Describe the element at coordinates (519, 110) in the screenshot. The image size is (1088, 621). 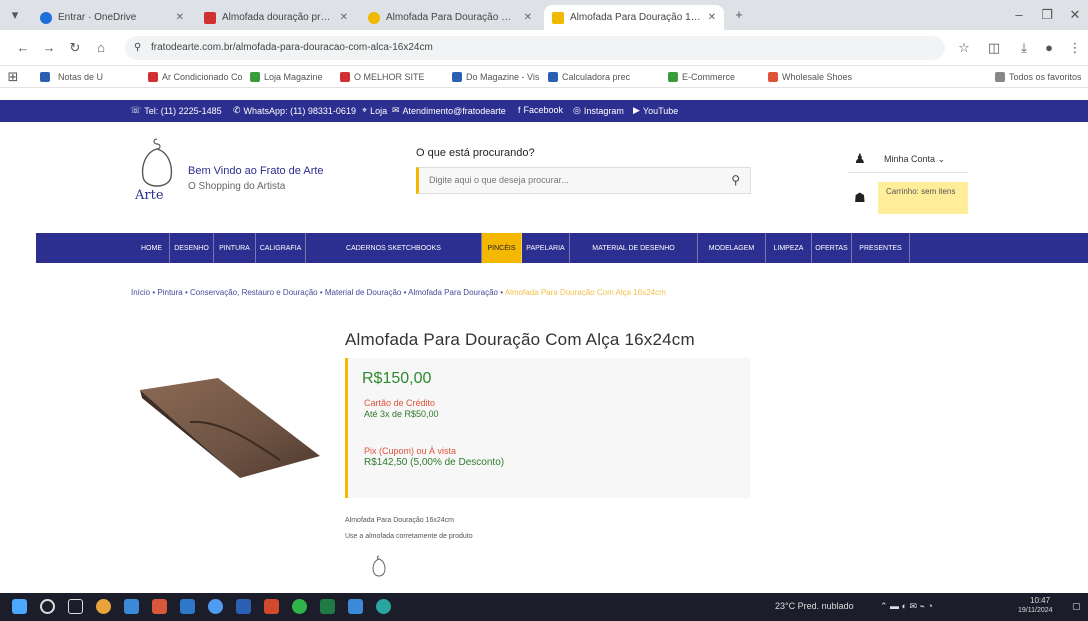
I see `facebook-icon: f` at that location.